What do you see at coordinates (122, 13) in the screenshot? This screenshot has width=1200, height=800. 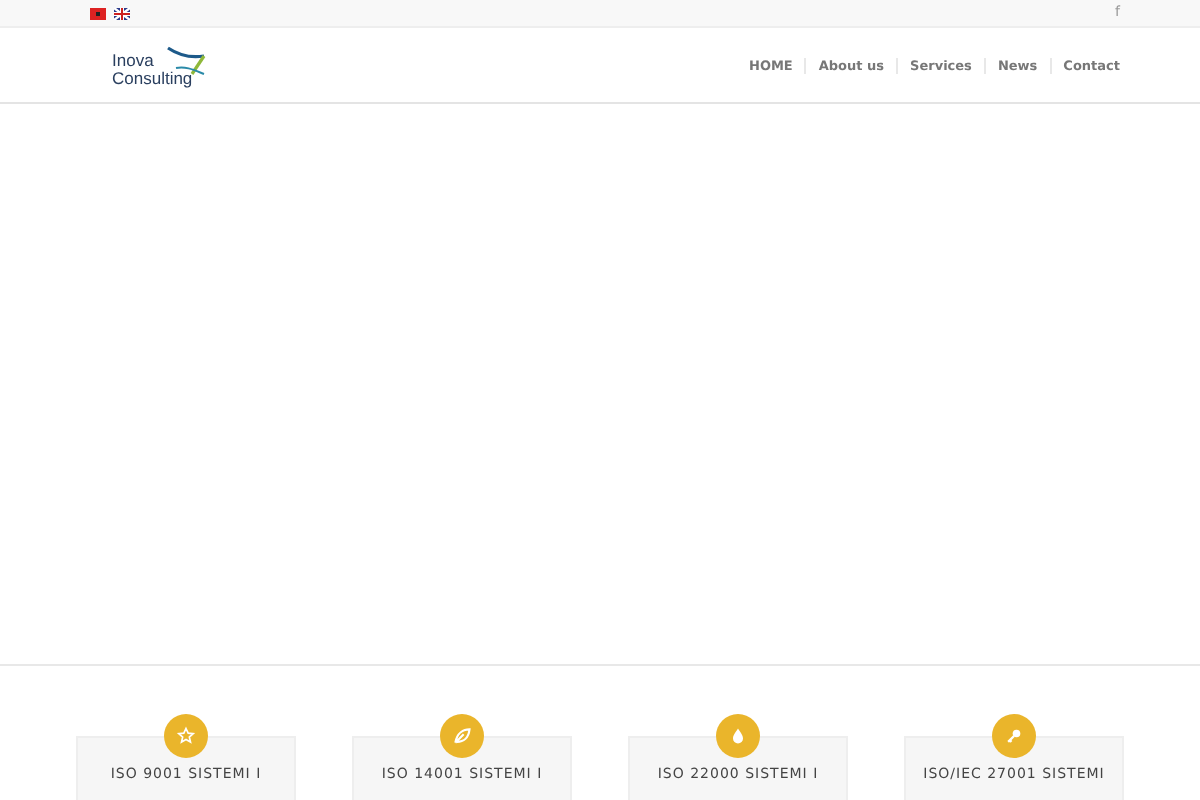 I see `uk-flag-icon` at bounding box center [122, 13].